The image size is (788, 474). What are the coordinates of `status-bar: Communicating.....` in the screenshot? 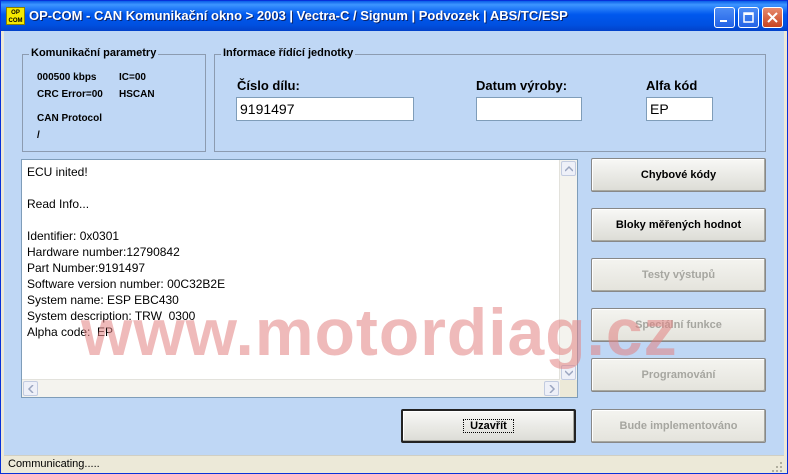 It's located at (394, 464).